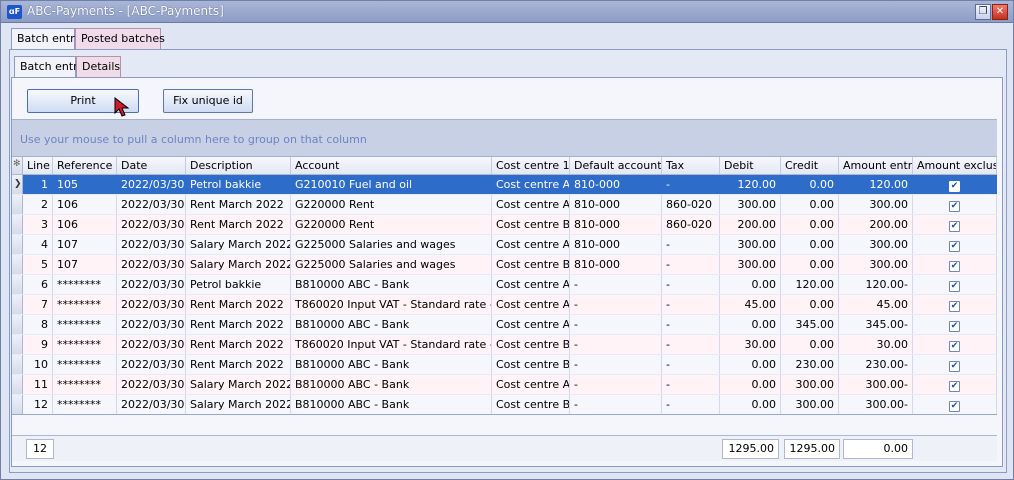 The image size is (1014, 480). I want to click on cell-amount-entry: 30.00, so click(876, 344).